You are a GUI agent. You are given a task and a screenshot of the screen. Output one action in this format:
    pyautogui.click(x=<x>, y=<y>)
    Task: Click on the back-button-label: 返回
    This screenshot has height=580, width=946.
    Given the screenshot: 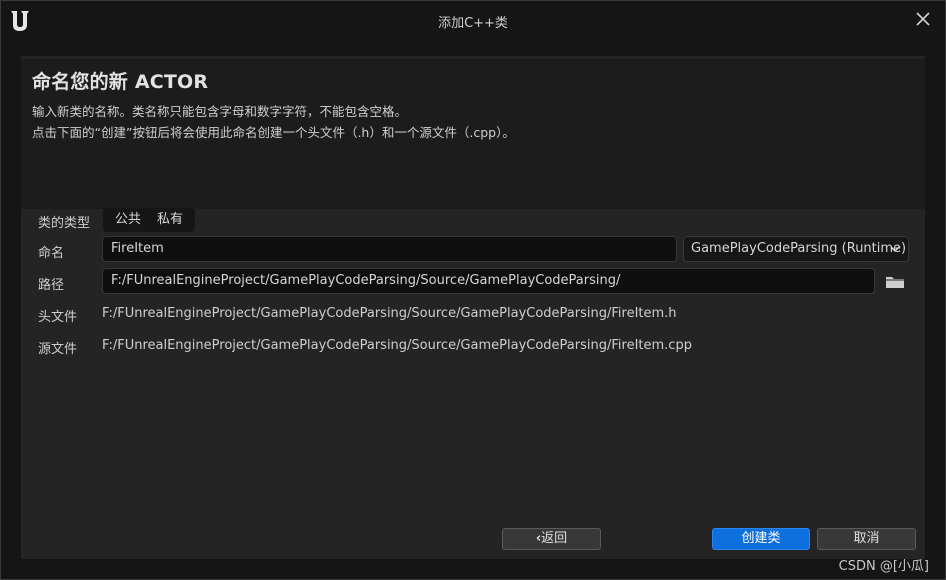 What is the action you would take?
    pyautogui.click(x=554, y=538)
    